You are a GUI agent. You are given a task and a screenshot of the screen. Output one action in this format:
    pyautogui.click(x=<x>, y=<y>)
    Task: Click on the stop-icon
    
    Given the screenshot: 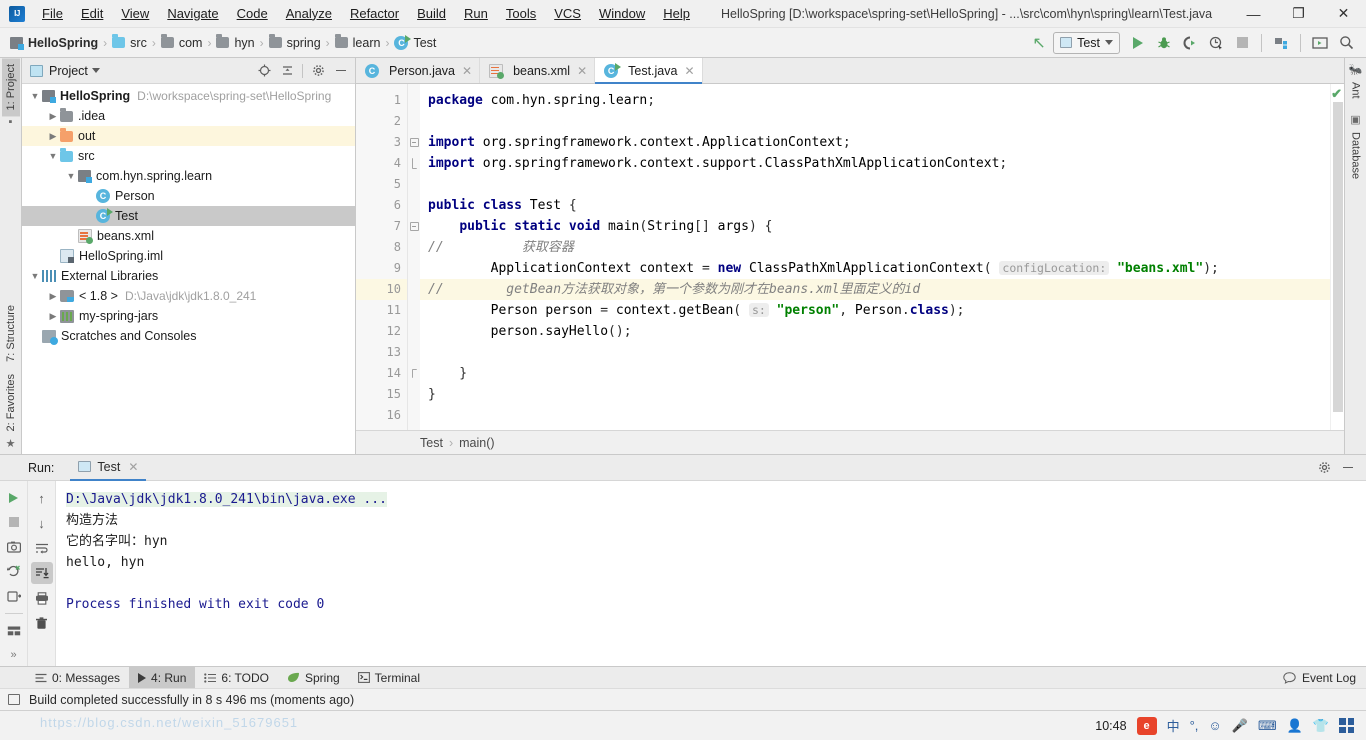 What is the action you would take?
    pyautogui.click(x=14, y=523)
    